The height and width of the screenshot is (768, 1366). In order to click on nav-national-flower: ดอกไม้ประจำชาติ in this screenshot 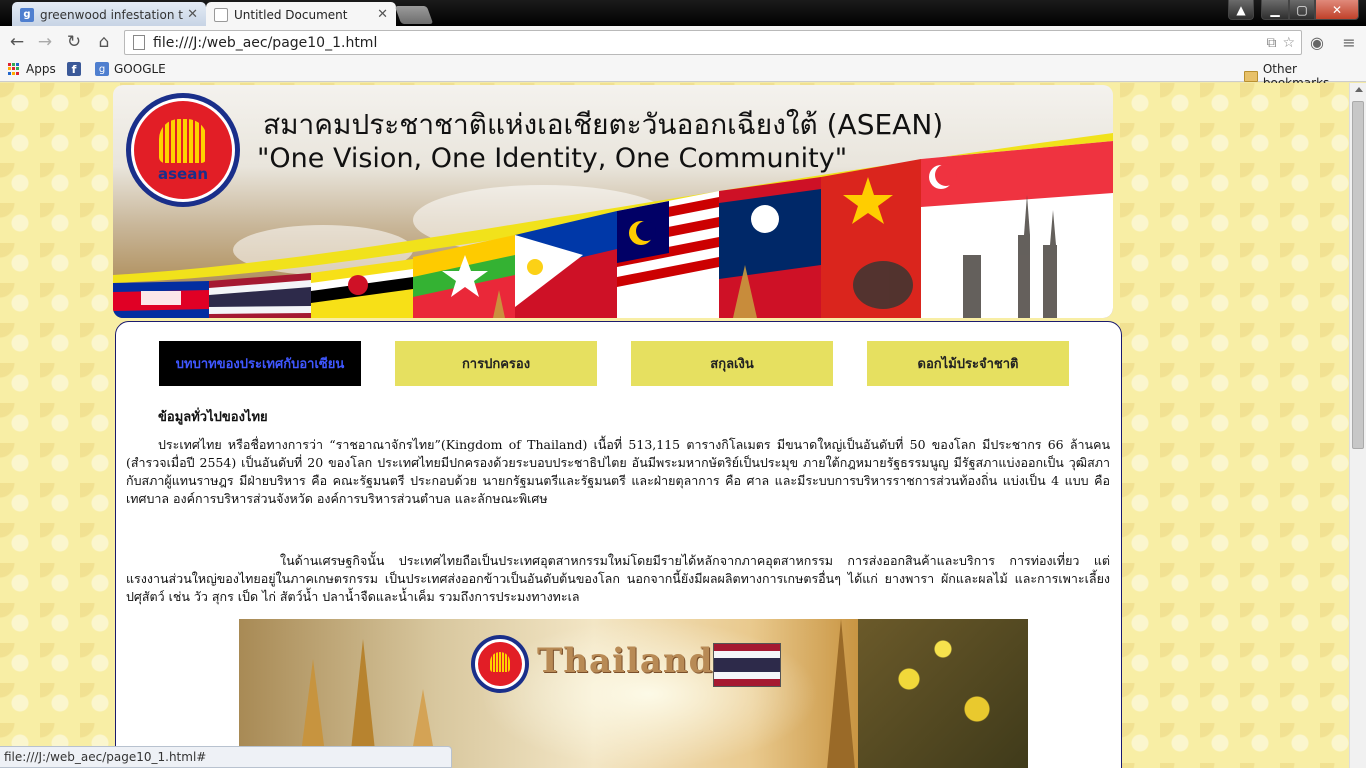, I will do `click(968, 363)`.